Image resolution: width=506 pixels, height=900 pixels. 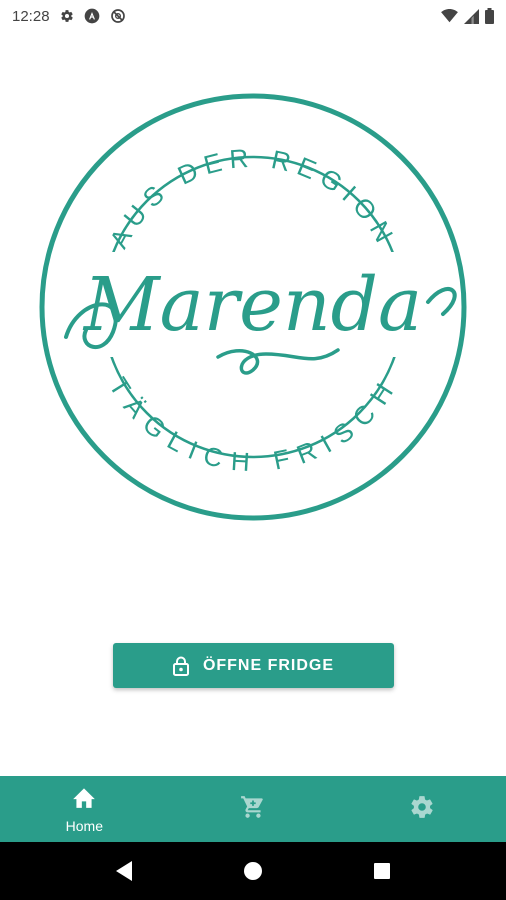 What do you see at coordinates (92, 16) in the screenshot?
I see `android-a-icon` at bounding box center [92, 16].